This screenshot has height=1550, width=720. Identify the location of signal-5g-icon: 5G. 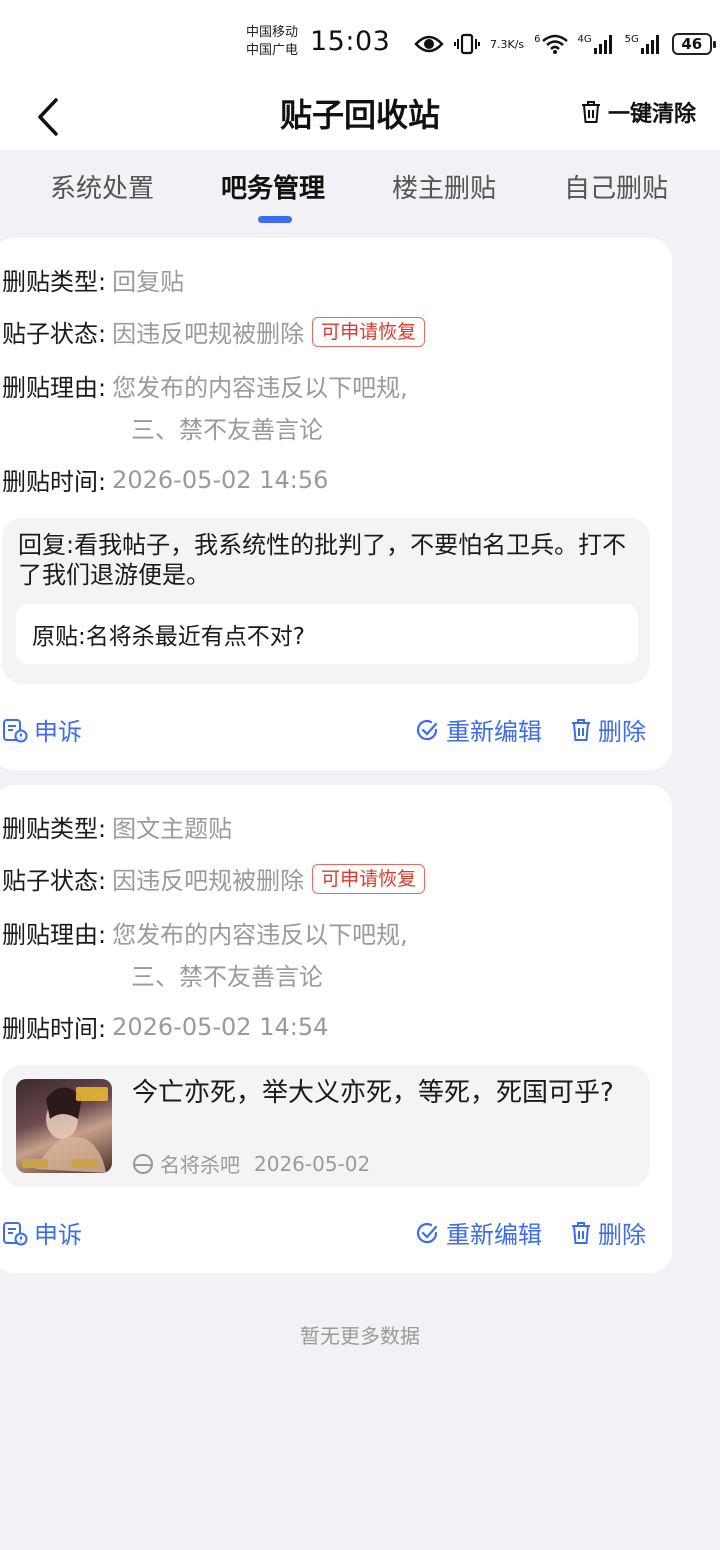
(643, 44).